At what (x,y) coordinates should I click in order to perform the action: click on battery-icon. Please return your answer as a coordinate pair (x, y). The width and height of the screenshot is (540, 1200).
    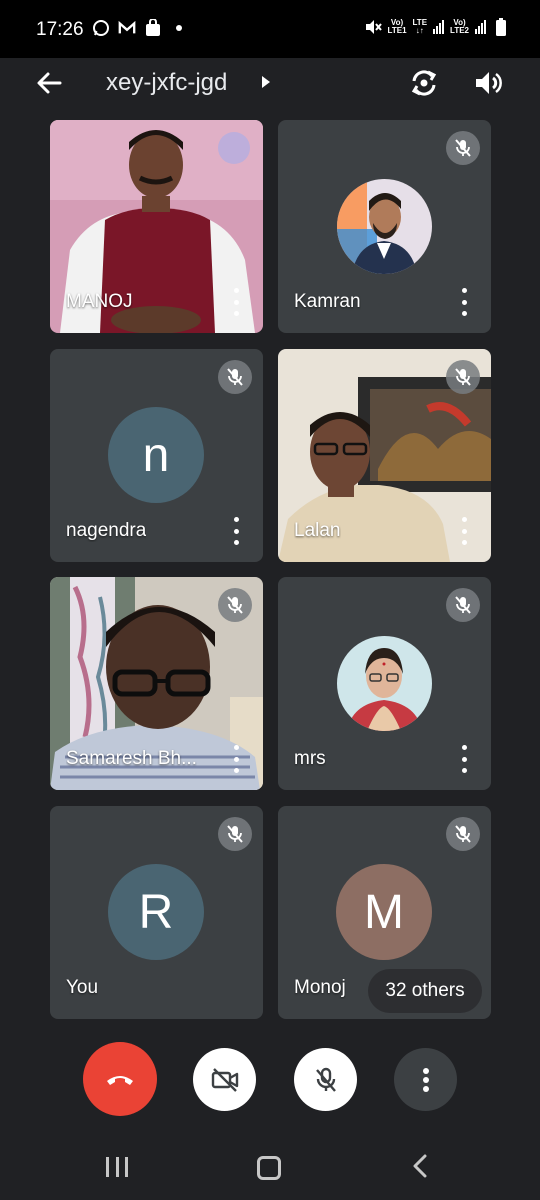
    Looking at the image, I should click on (501, 27).